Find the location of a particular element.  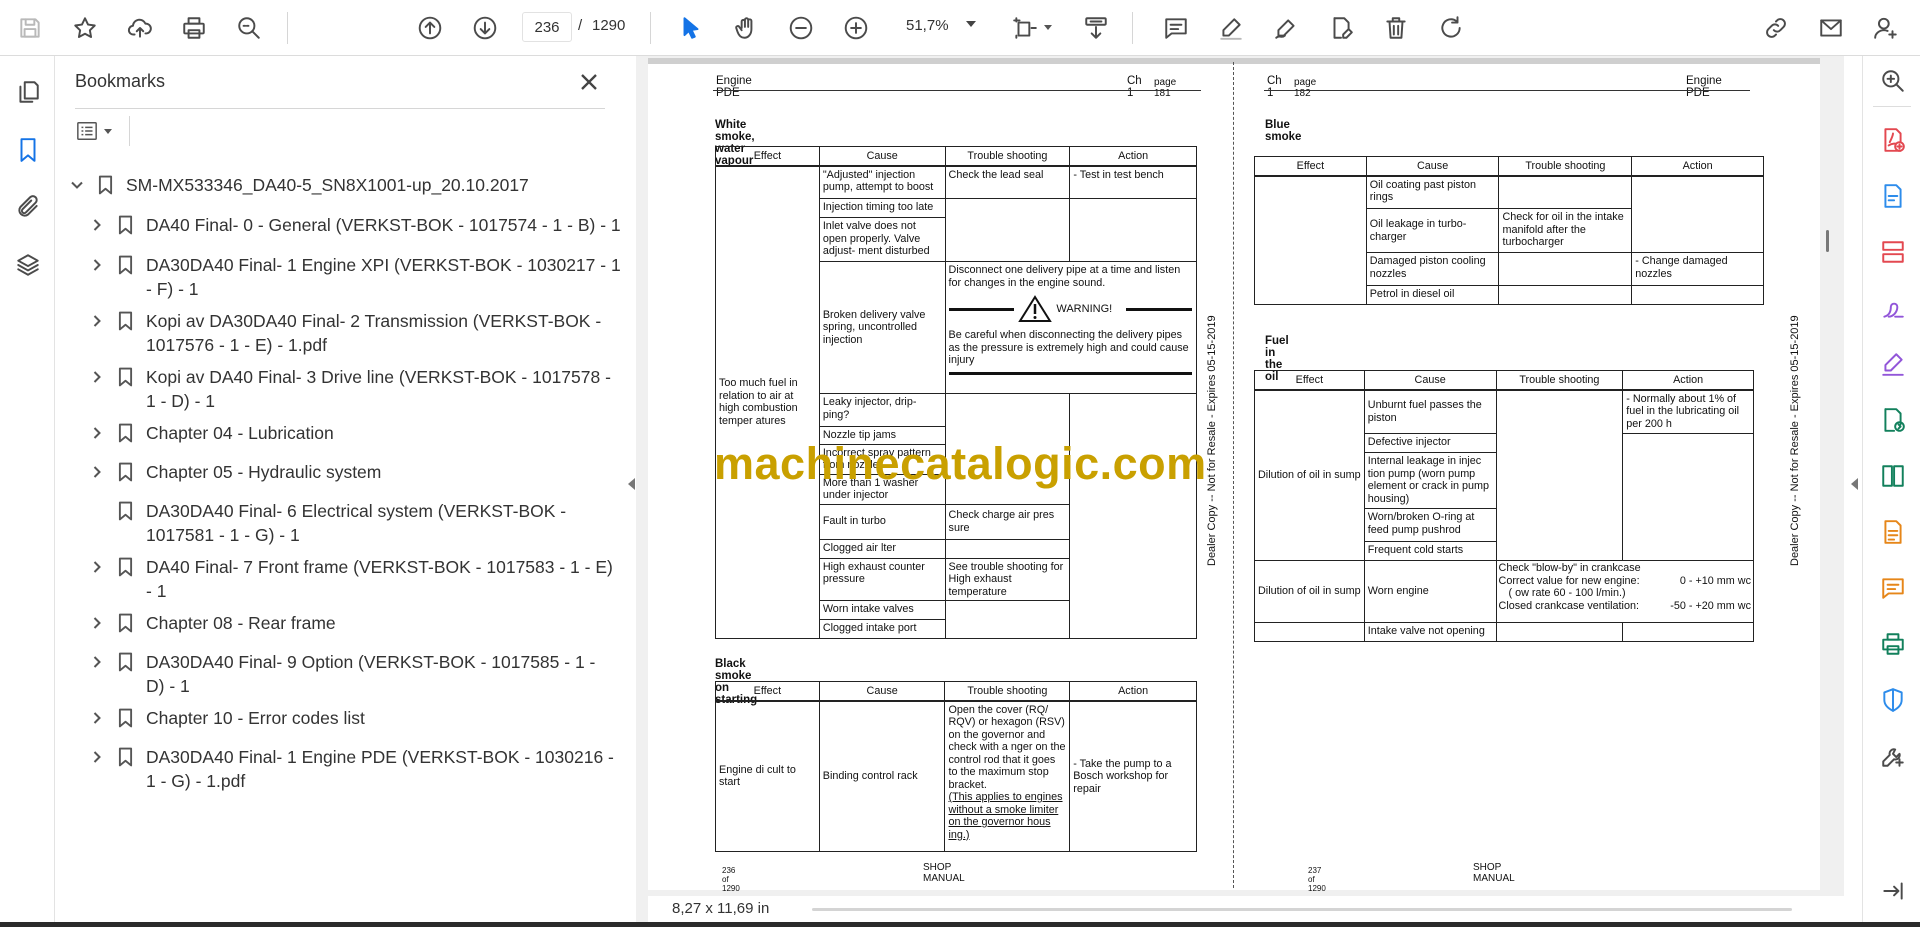

bookmark-item: Chapter 05 - Hydraulic system is located at coordinates (357, 472).